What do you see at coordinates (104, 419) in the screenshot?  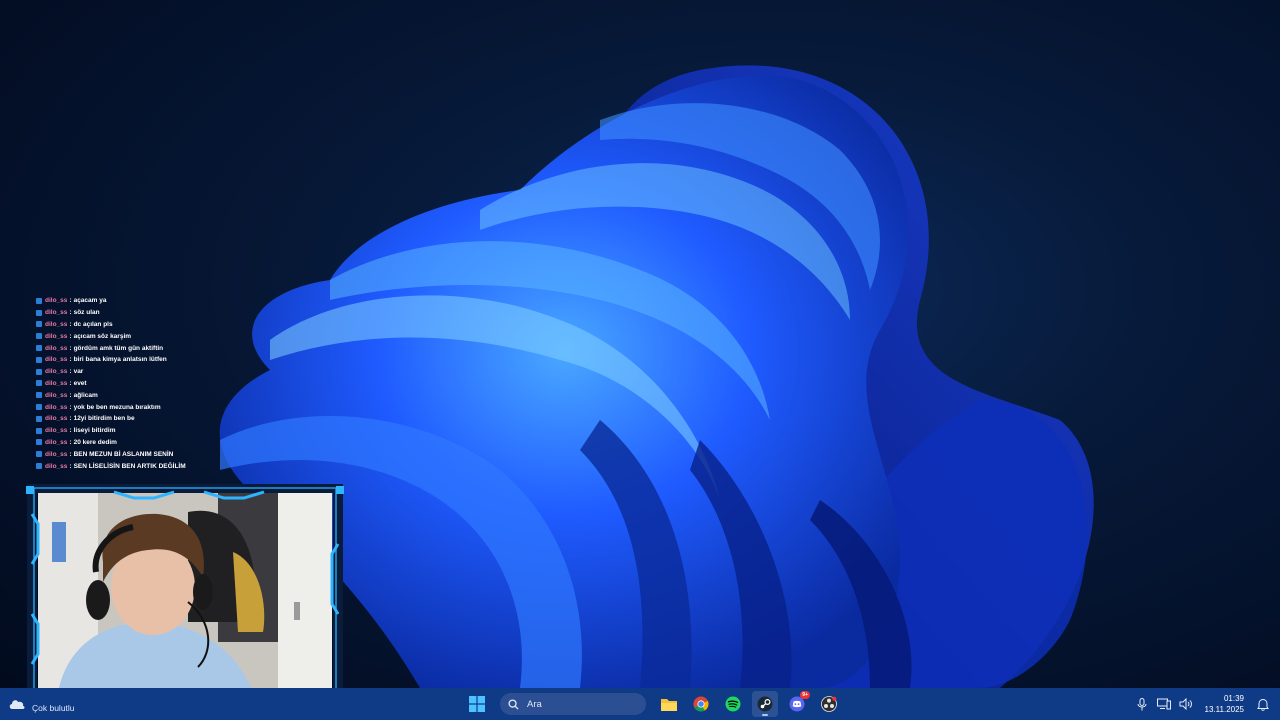 I see `chat-text: 12yi bitirdim ben be` at bounding box center [104, 419].